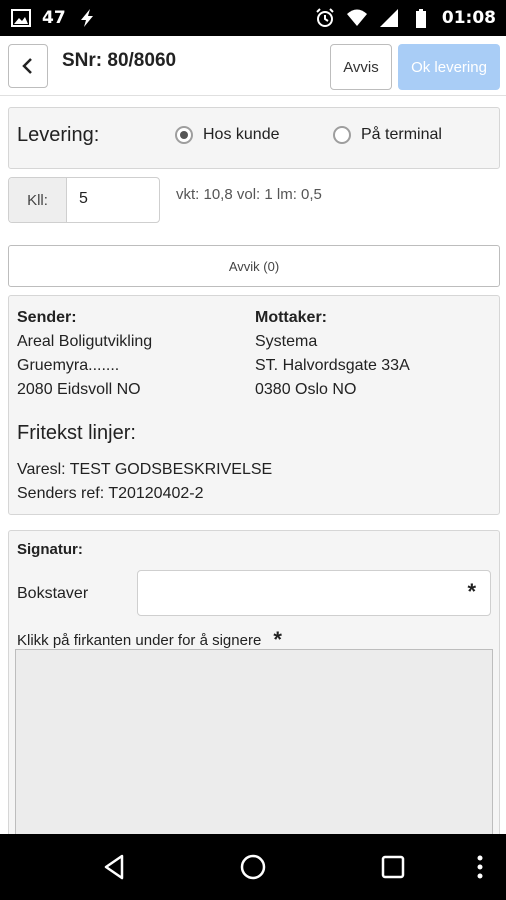  Describe the element at coordinates (449, 67) in the screenshot. I see `ok-levering-button: Ok levering` at that location.